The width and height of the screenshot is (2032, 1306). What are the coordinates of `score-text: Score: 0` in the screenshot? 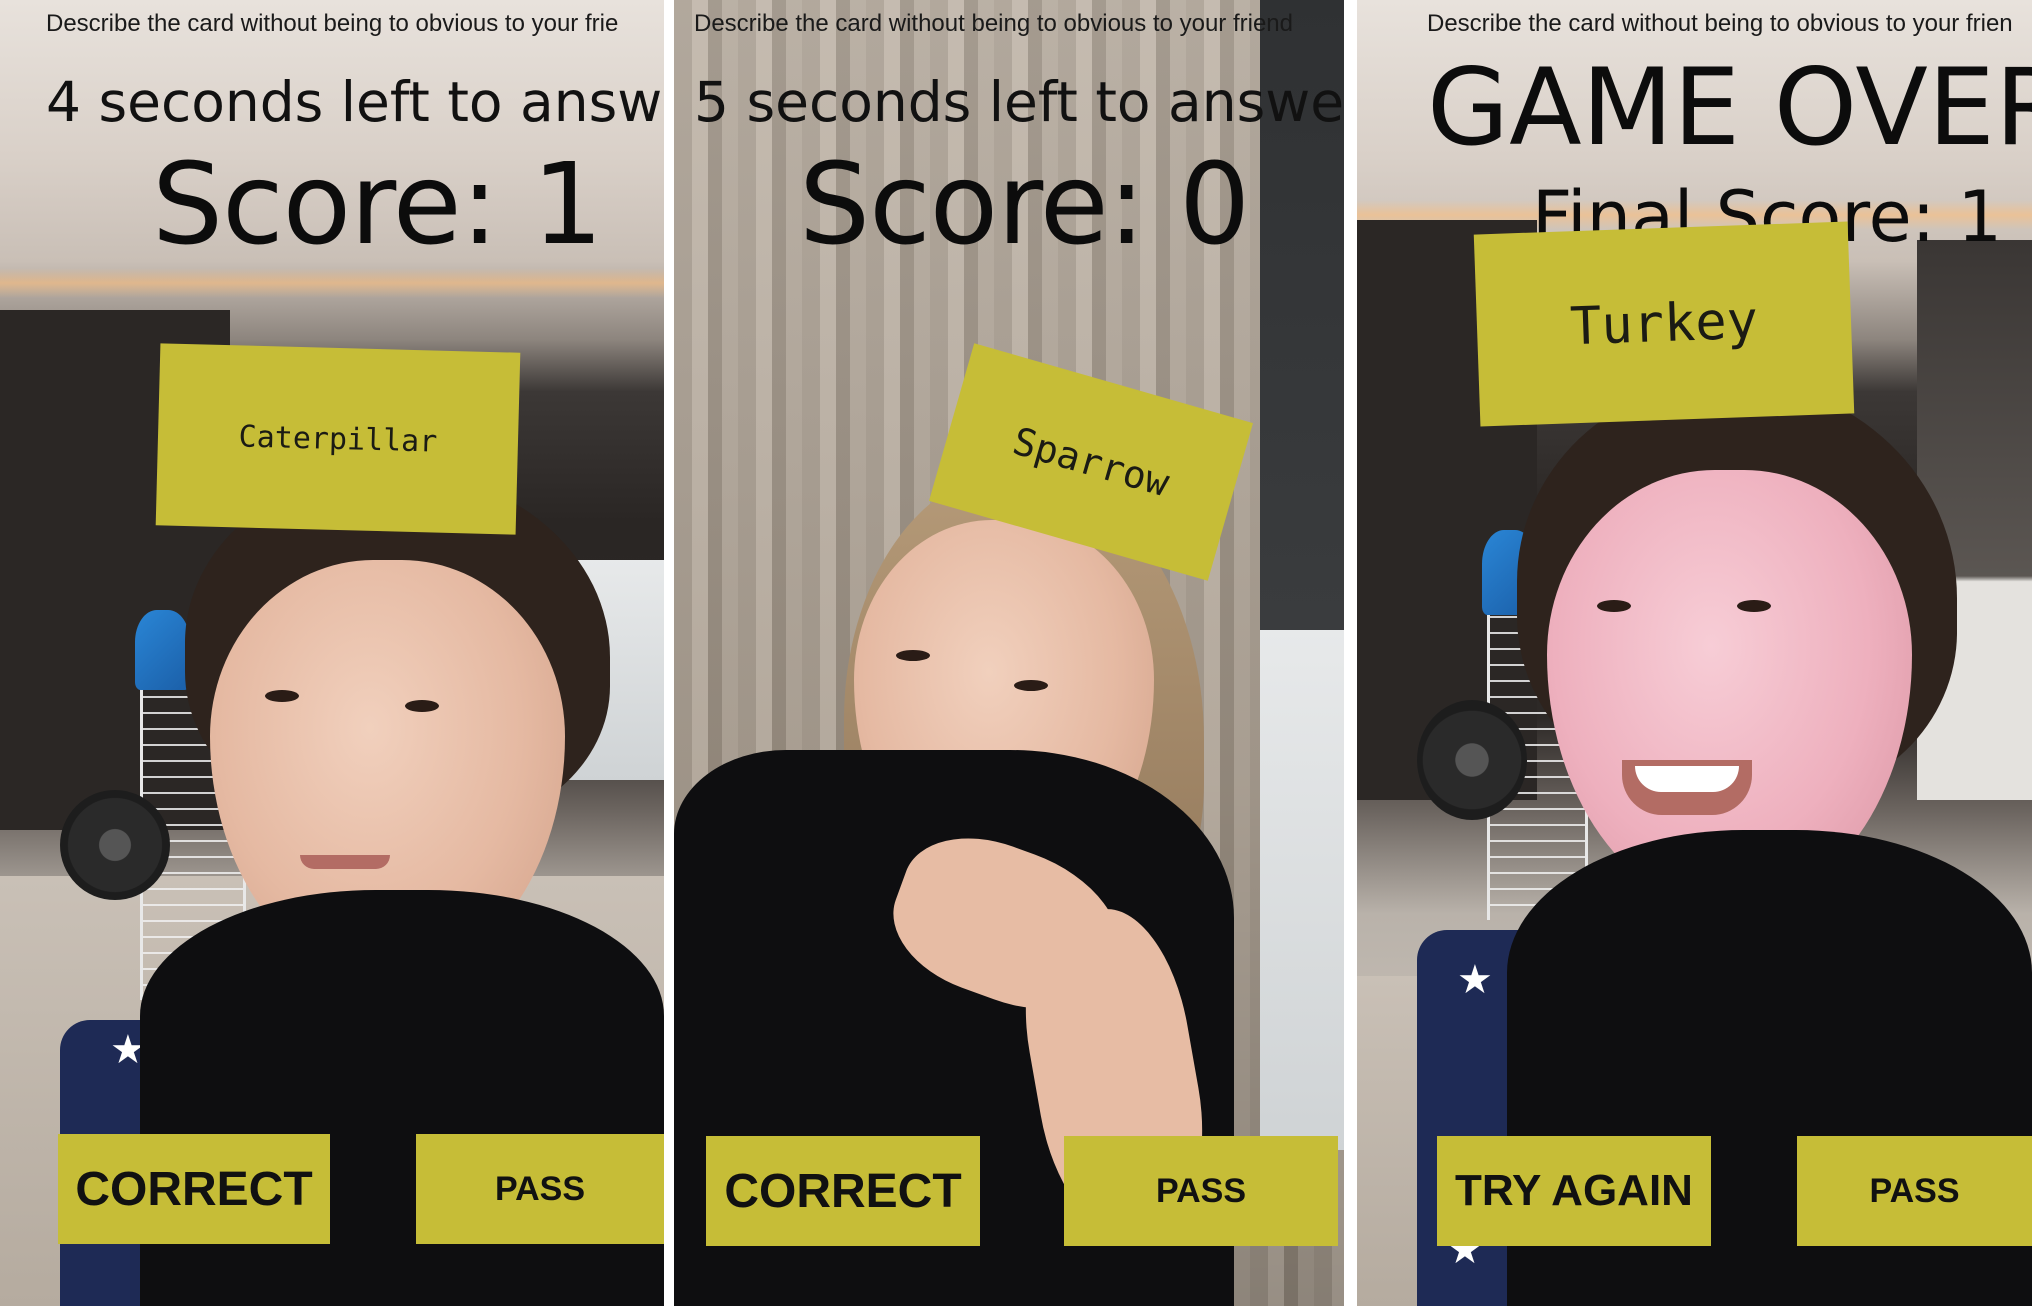 It's located at (1024, 205).